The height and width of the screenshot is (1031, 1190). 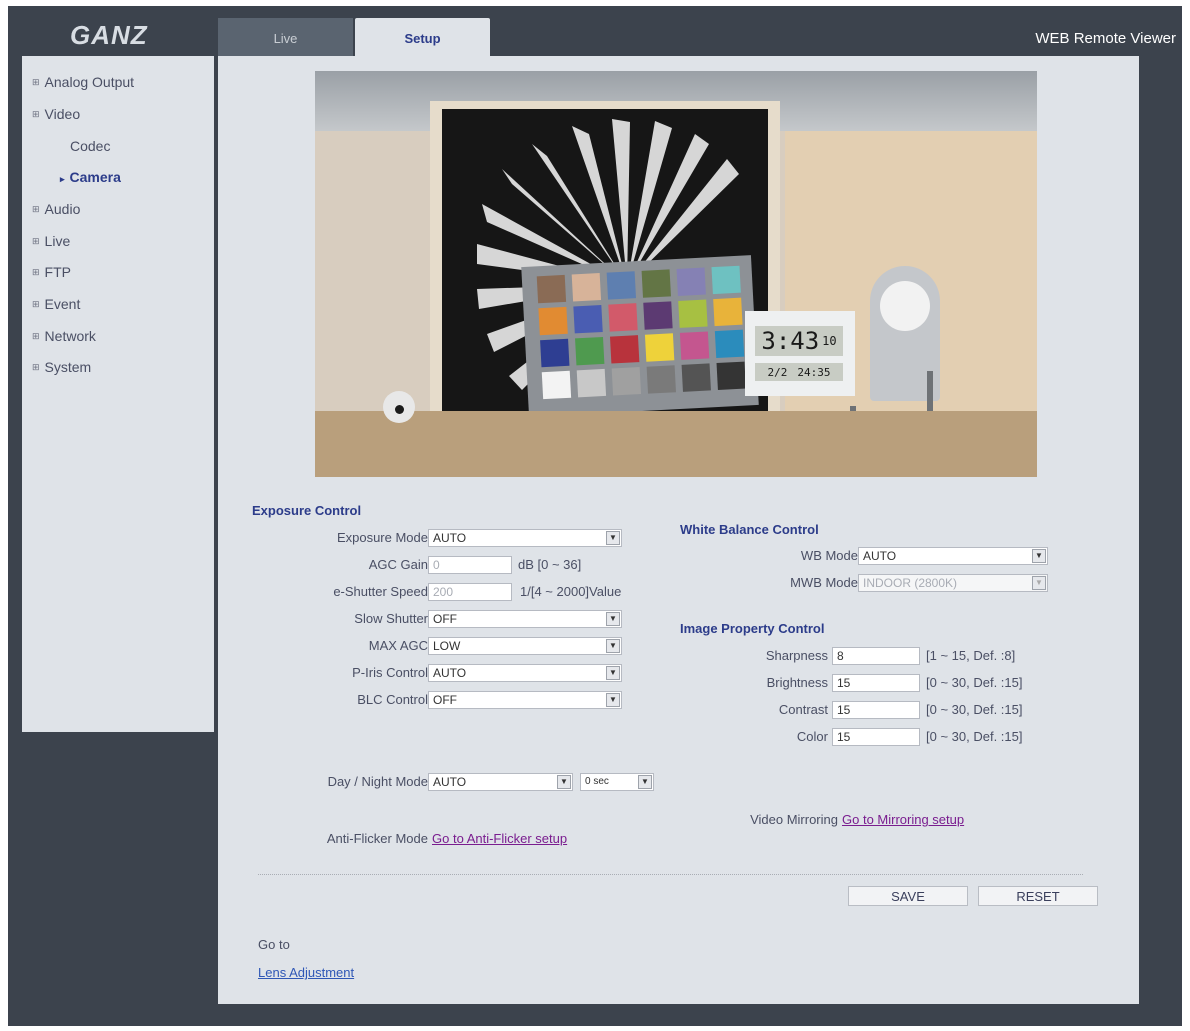 What do you see at coordinates (550, 564) in the screenshot?
I see `agc-gain-range: dB [0 ~ 36]` at bounding box center [550, 564].